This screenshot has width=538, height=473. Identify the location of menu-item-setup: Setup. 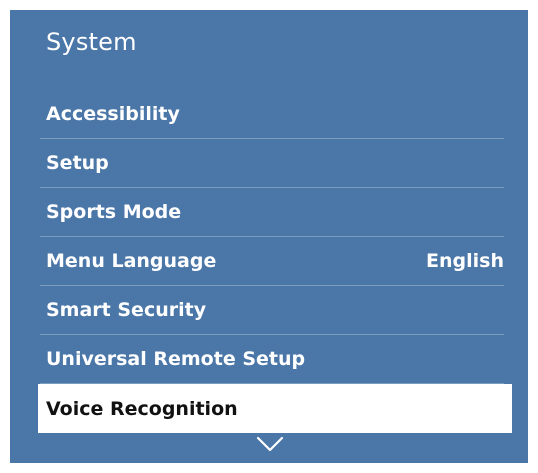
(272, 163).